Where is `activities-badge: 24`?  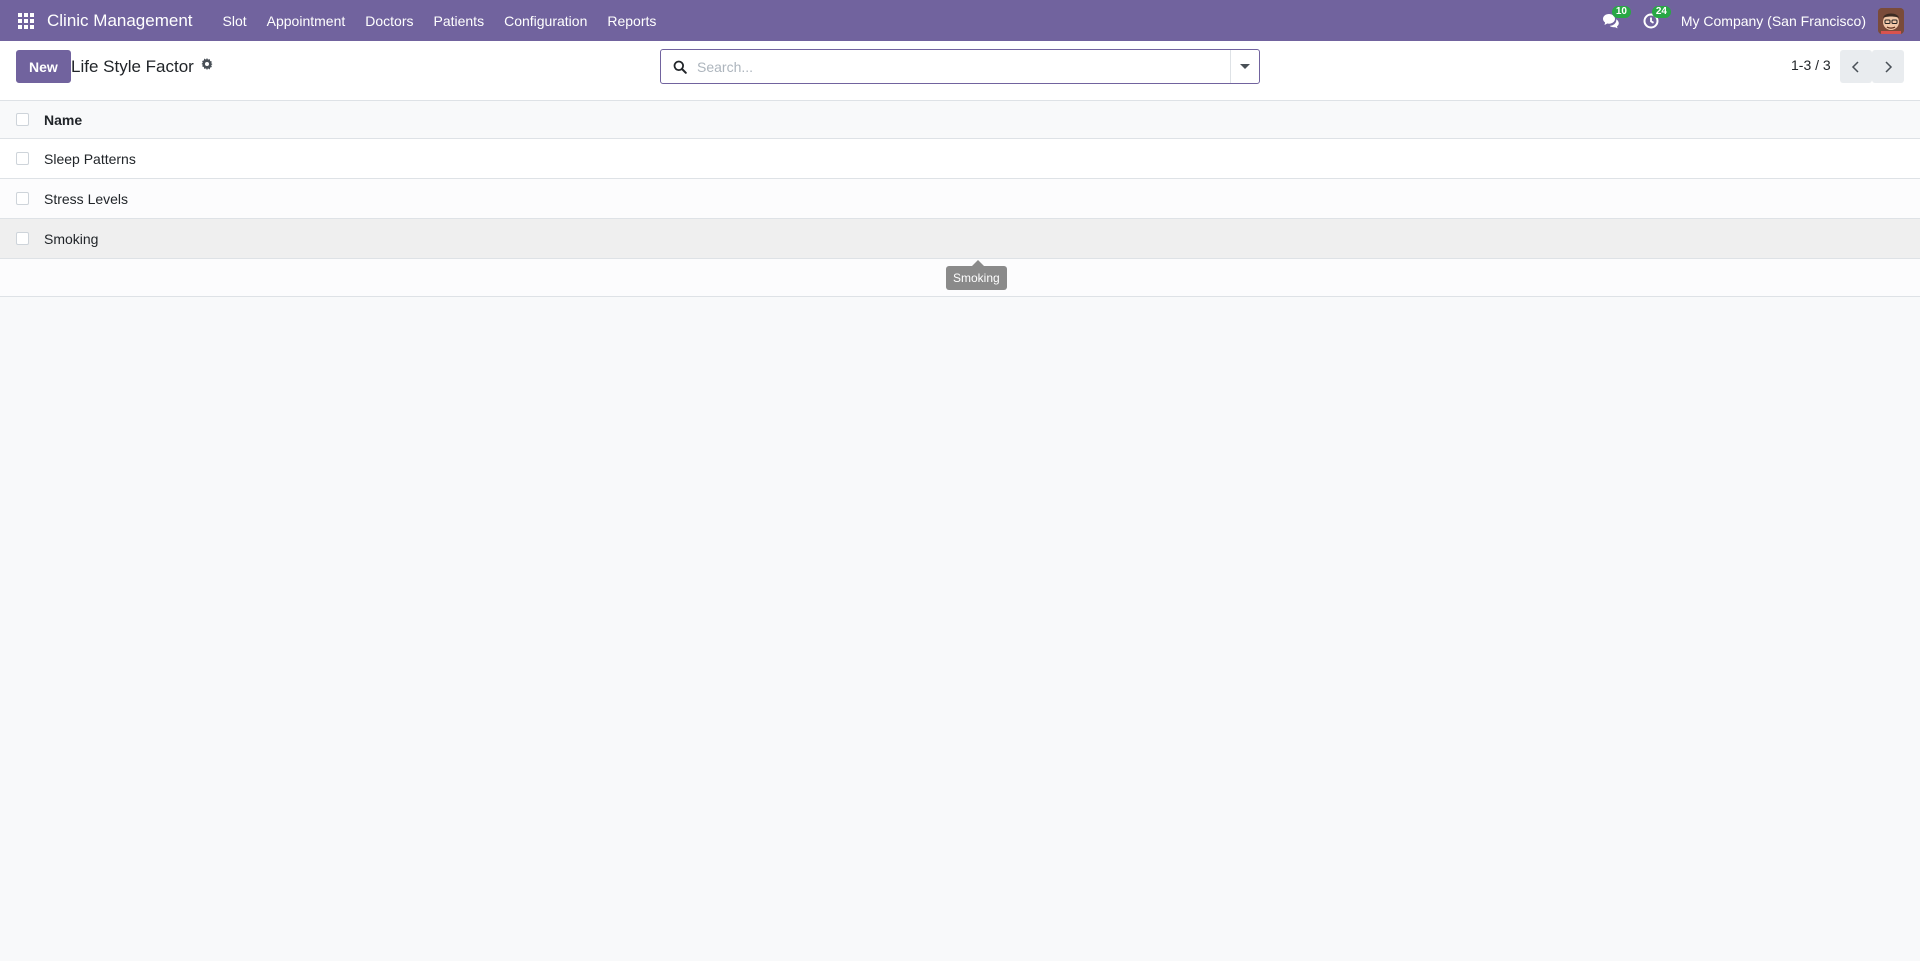
activities-badge: 24 is located at coordinates (1661, 12).